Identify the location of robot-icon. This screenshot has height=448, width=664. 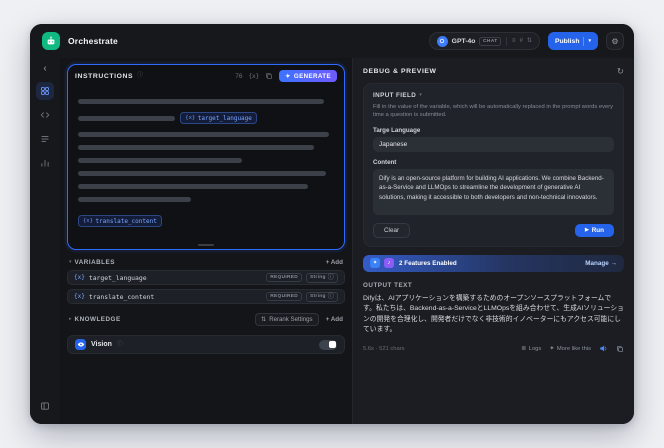
(51, 40).